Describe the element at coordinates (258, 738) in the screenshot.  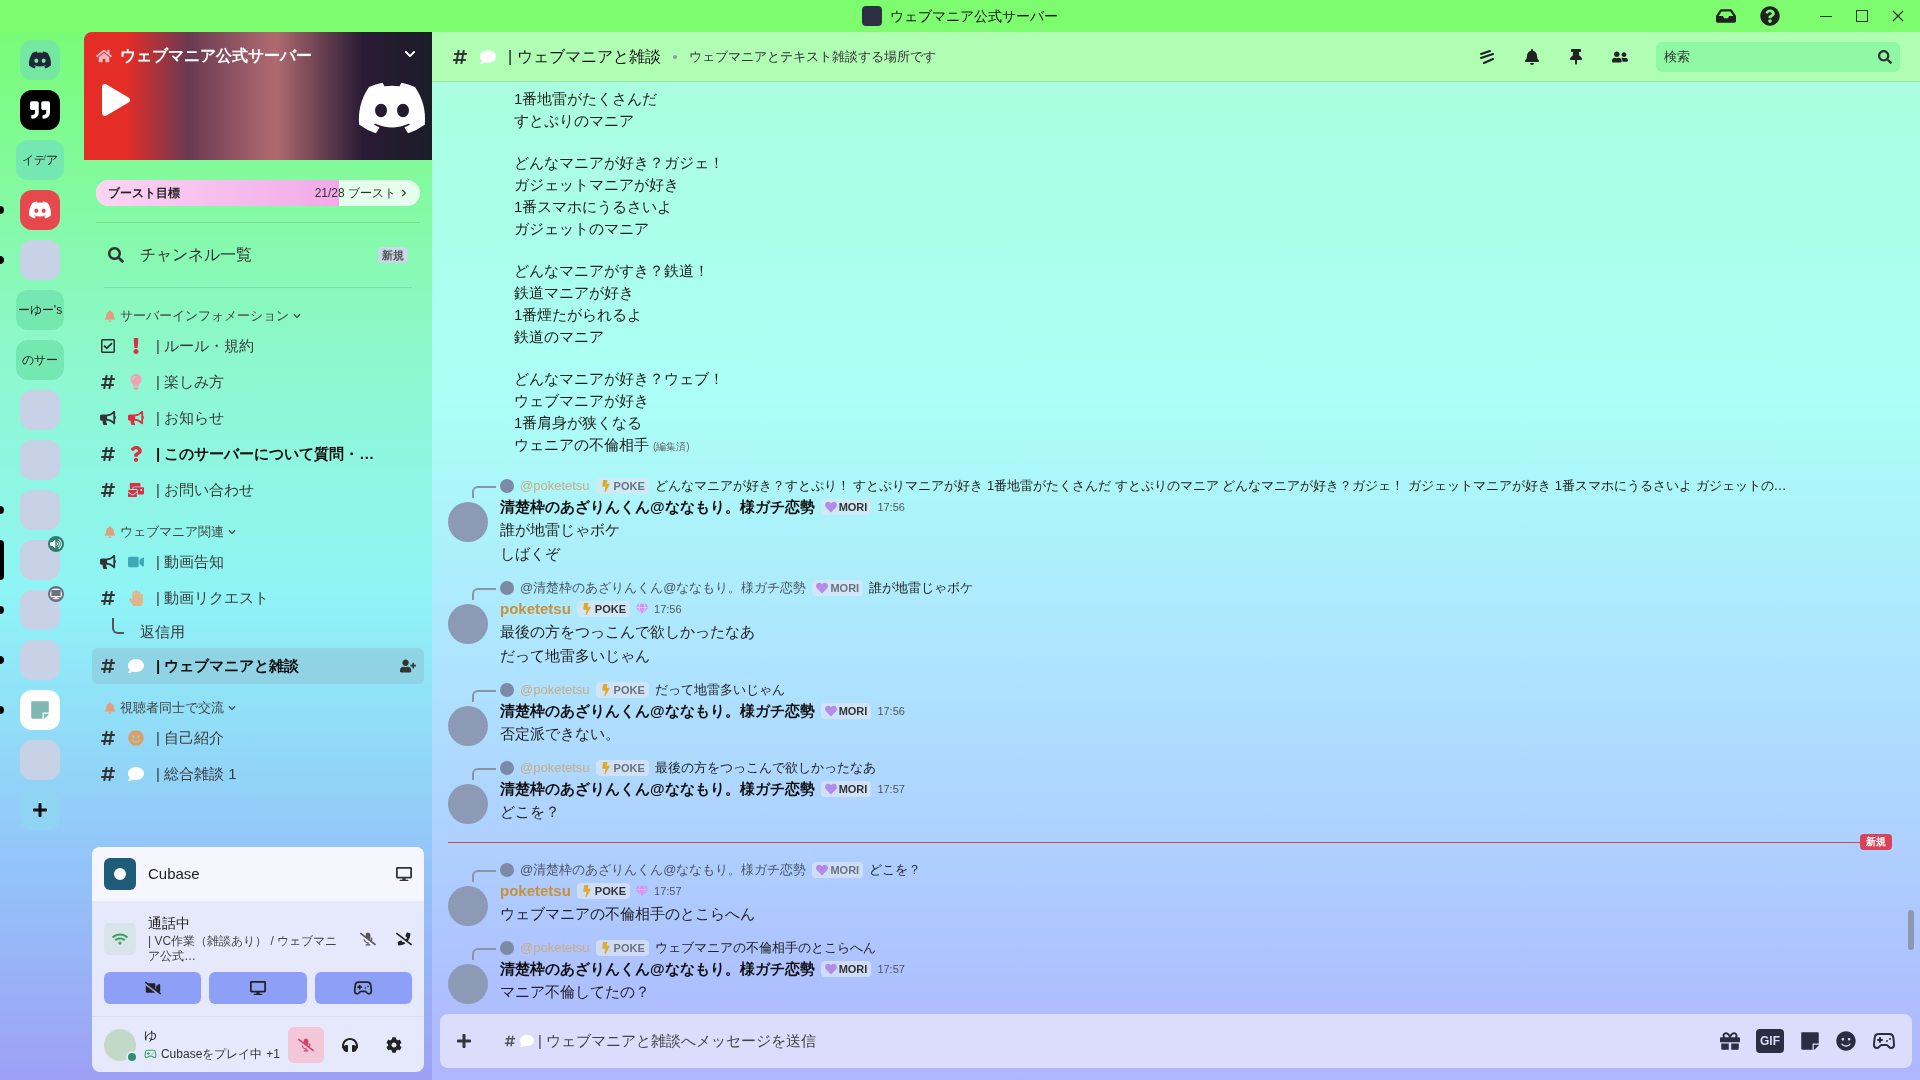
I see `channel-item: | 自己紹介` at that location.